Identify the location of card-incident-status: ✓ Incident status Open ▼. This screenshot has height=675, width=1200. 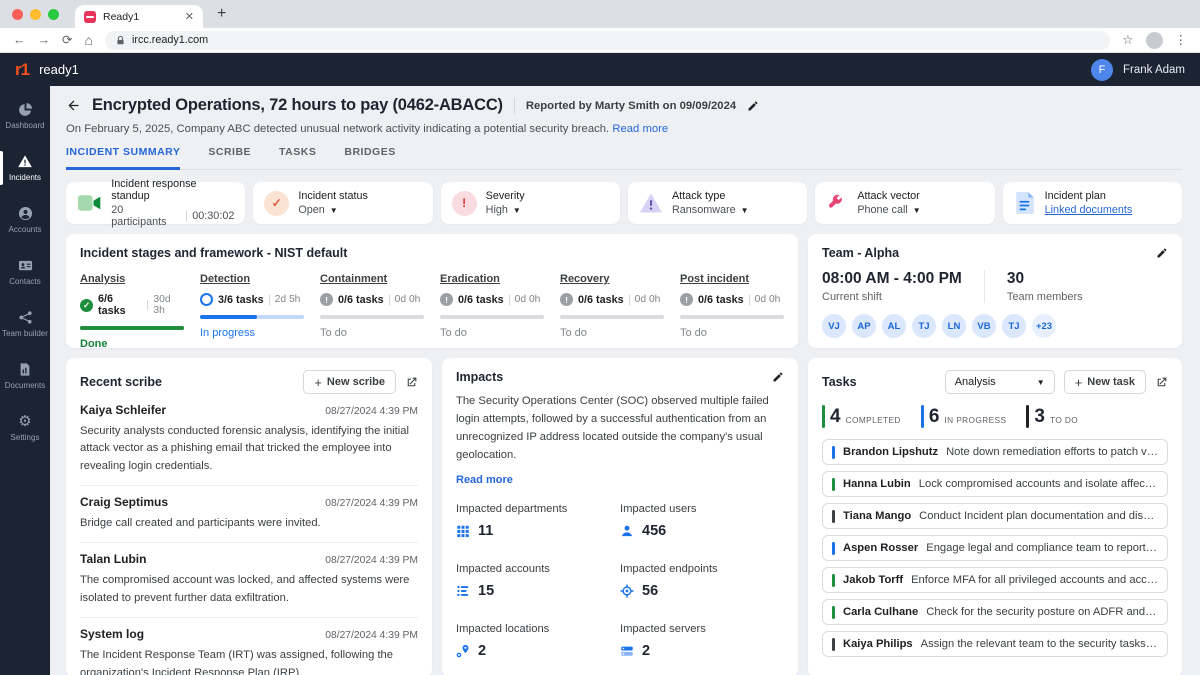
(343, 203).